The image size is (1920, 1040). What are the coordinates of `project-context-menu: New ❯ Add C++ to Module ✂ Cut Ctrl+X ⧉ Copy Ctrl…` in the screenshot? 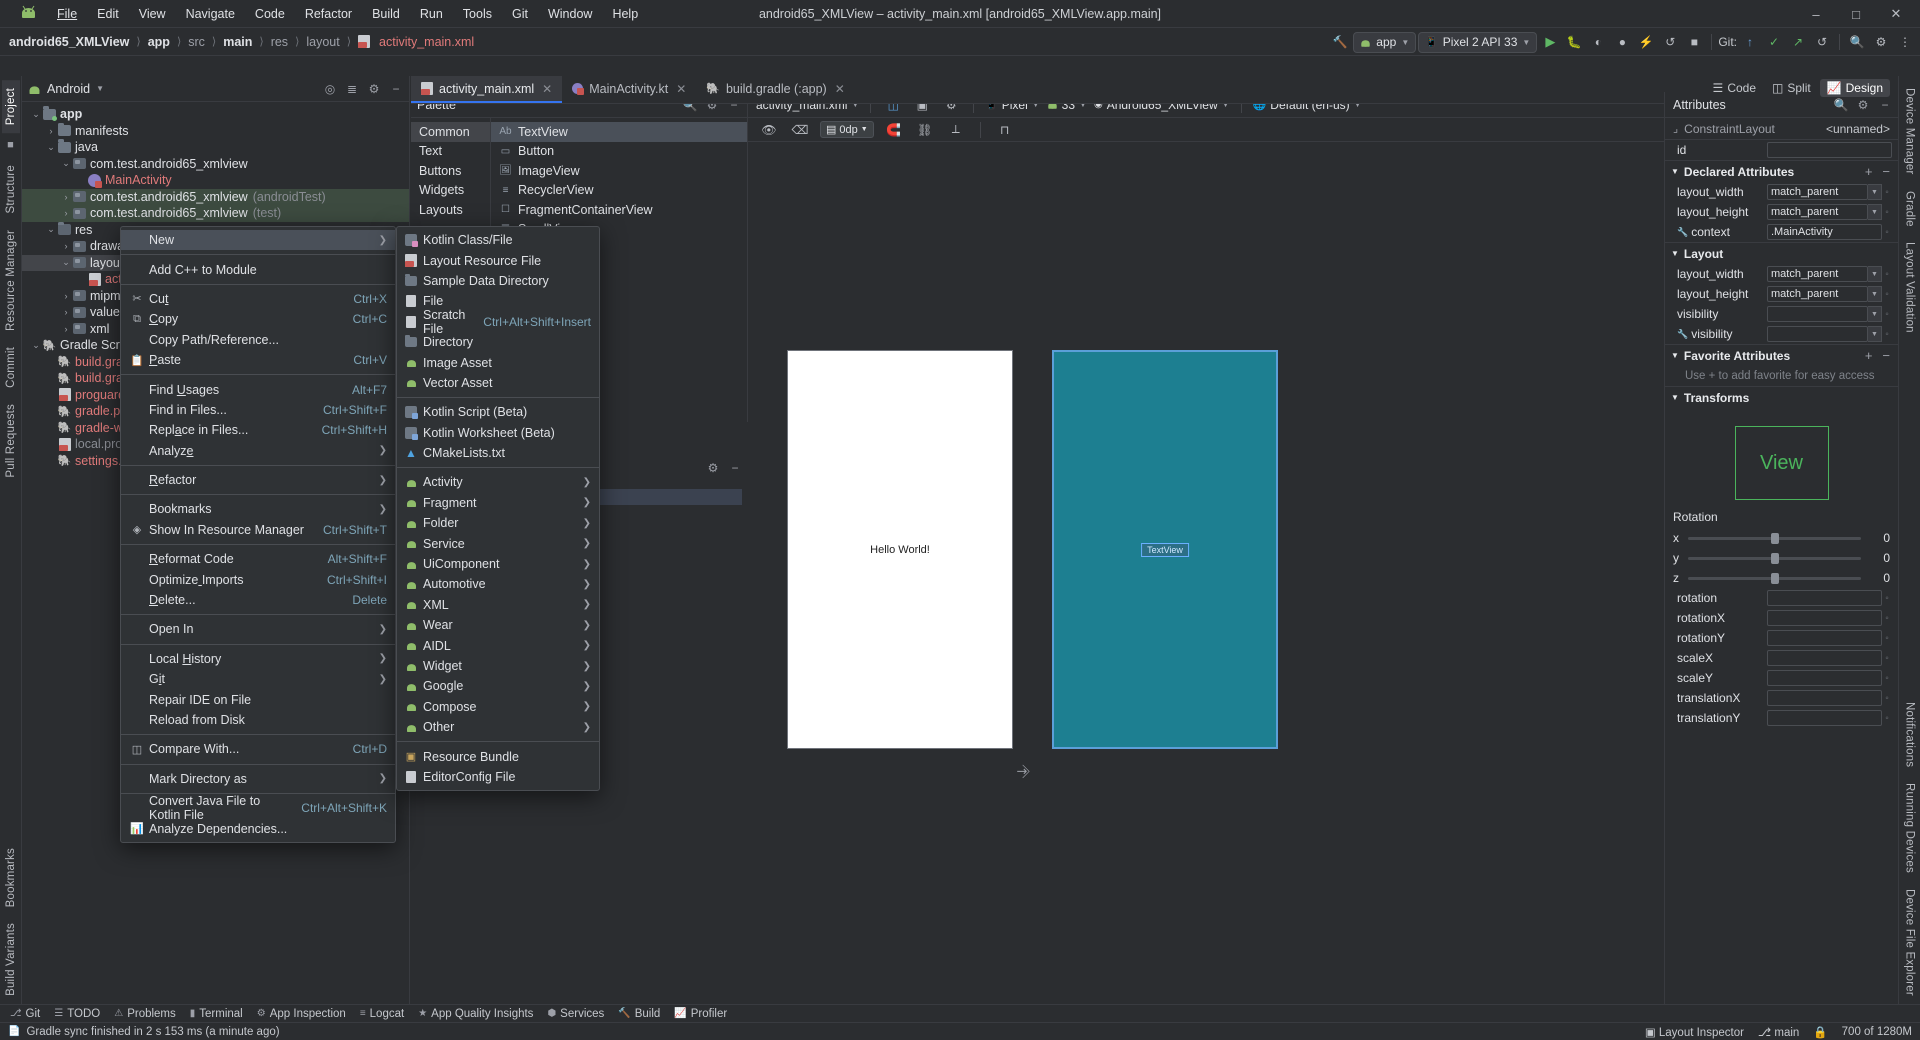 It's located at (258, 534).